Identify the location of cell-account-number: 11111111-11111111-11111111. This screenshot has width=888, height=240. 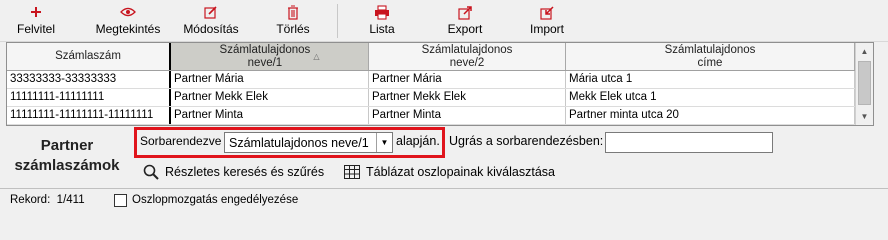
(89, 115).